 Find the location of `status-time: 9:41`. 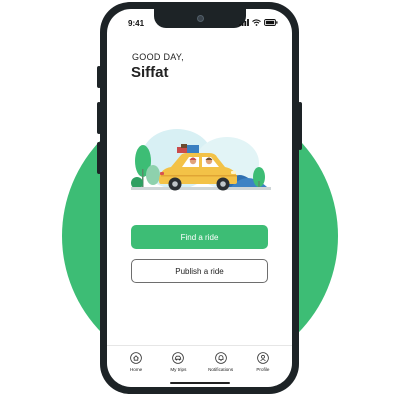

status-time: 9:41 is located at coordinates (136, 23).